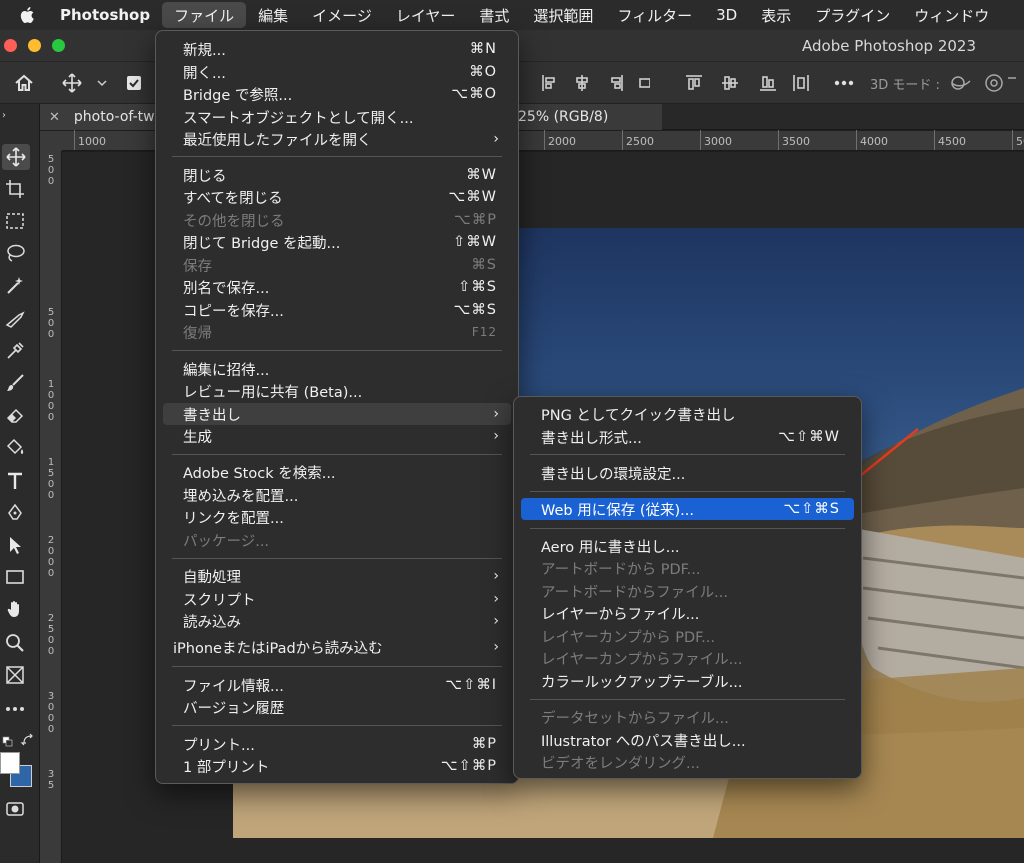  Describe the element at coordinates (204, 15) in the screenshot. I see `menubar-item-file: ファイル` at that location.